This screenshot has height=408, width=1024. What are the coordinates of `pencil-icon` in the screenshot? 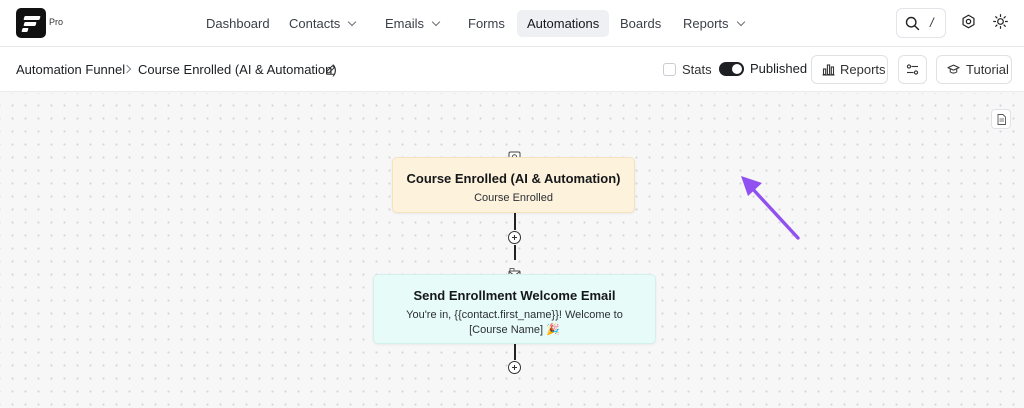 It's located at (330, 69).